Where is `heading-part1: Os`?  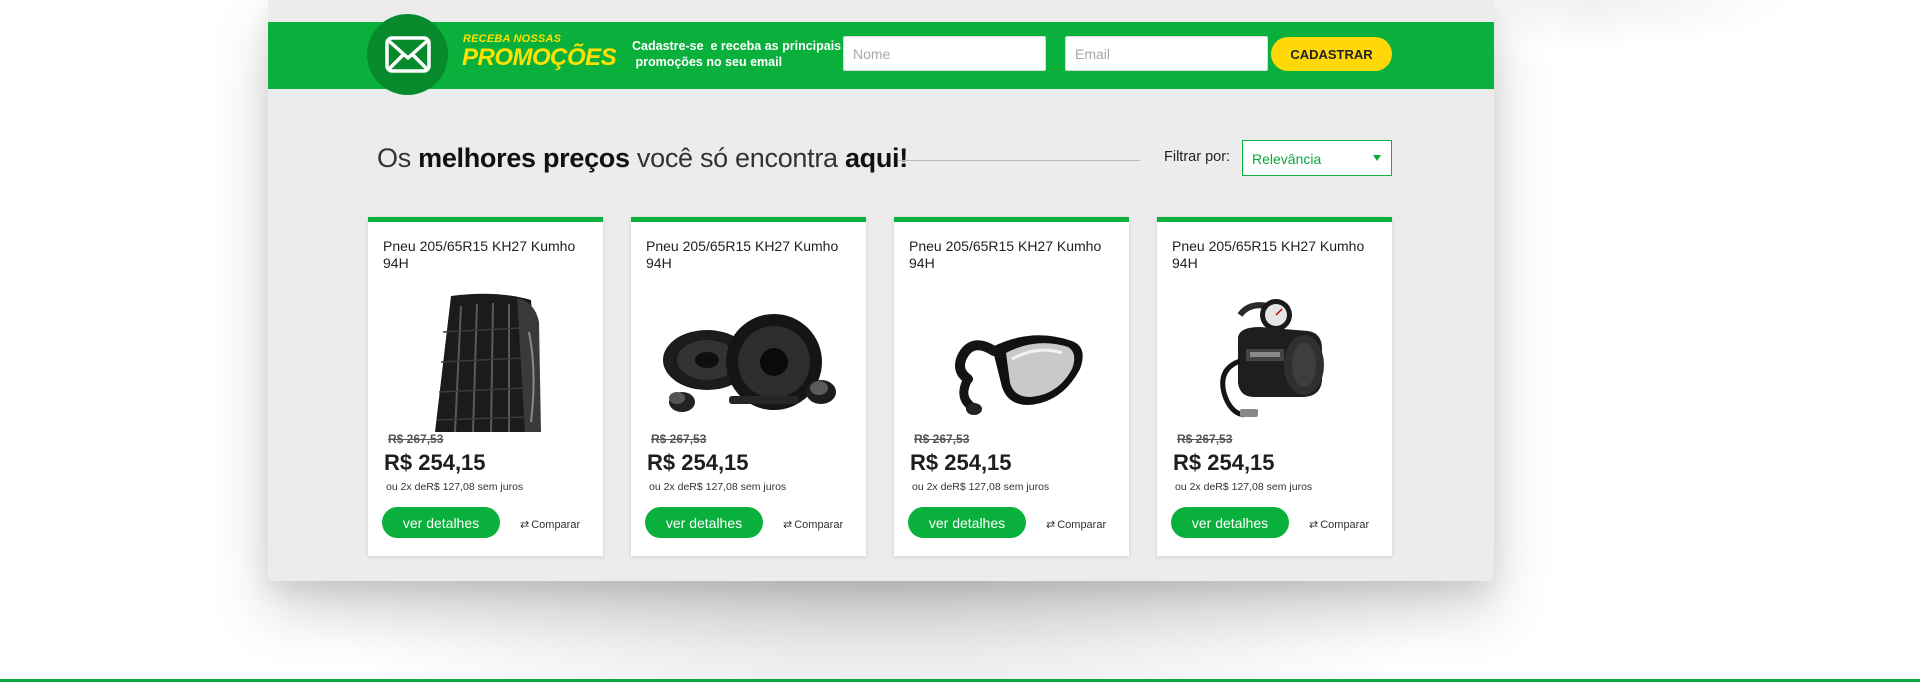 heading-part1: Os is located at coordinates (398, 158).